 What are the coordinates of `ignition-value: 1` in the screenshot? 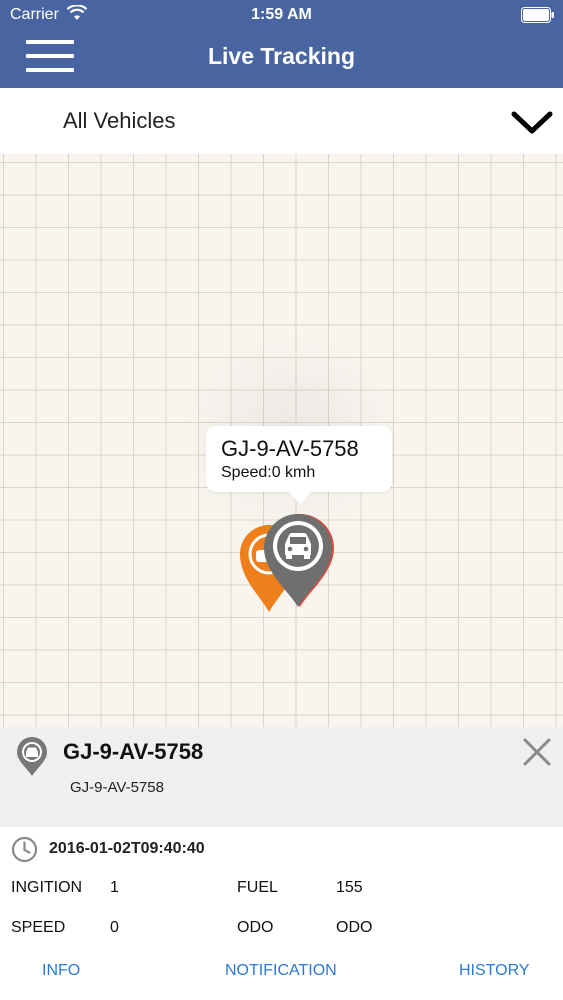 It's located at (114, 887).